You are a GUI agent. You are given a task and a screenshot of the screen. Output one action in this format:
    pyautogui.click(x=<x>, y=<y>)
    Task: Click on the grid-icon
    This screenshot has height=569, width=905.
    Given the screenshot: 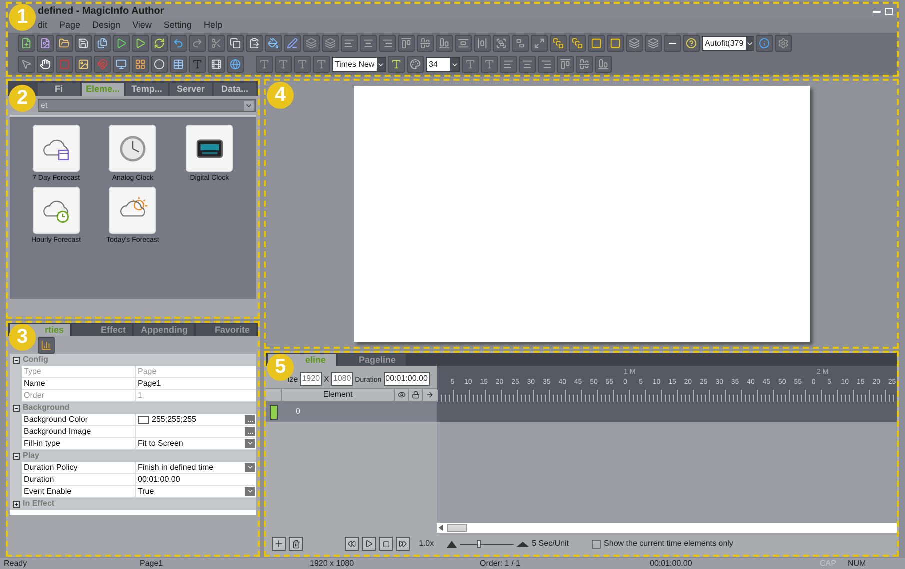 What is the action you would take?
    pyautogui.click(x=140, y=64)
    